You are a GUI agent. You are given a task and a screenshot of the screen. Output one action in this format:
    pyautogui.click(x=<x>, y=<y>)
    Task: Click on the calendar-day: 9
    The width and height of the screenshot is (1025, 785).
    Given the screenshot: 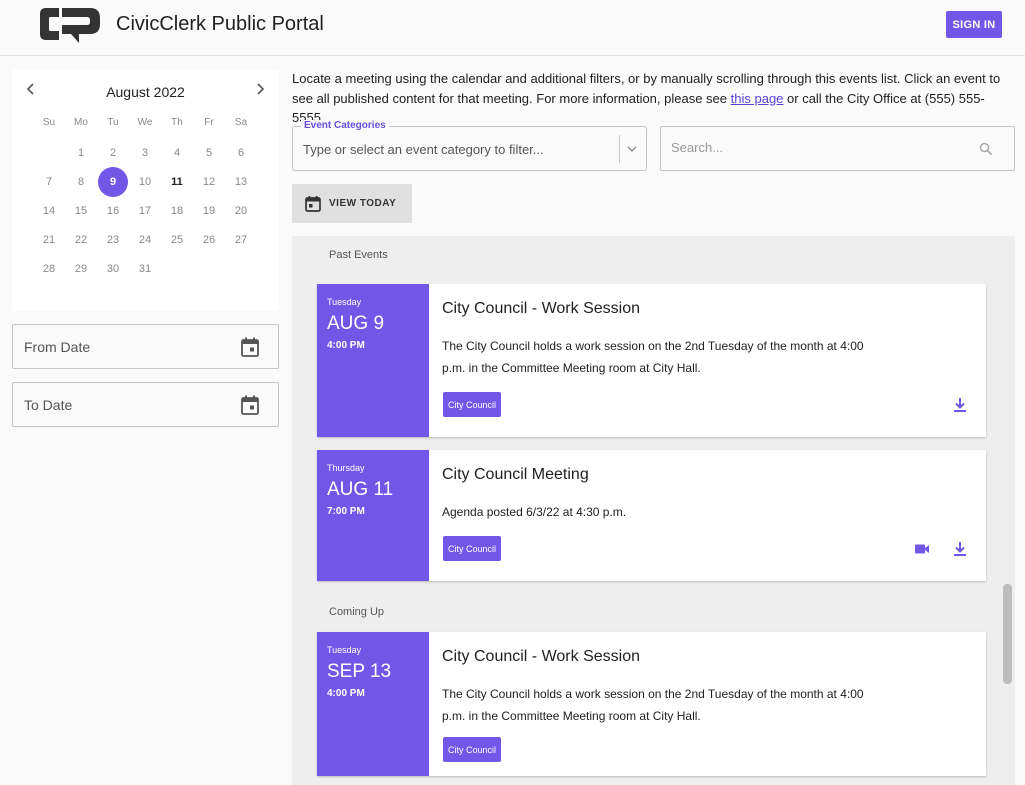 What is the action you would take?
    pyautogui.click(x=113, y=182)
    